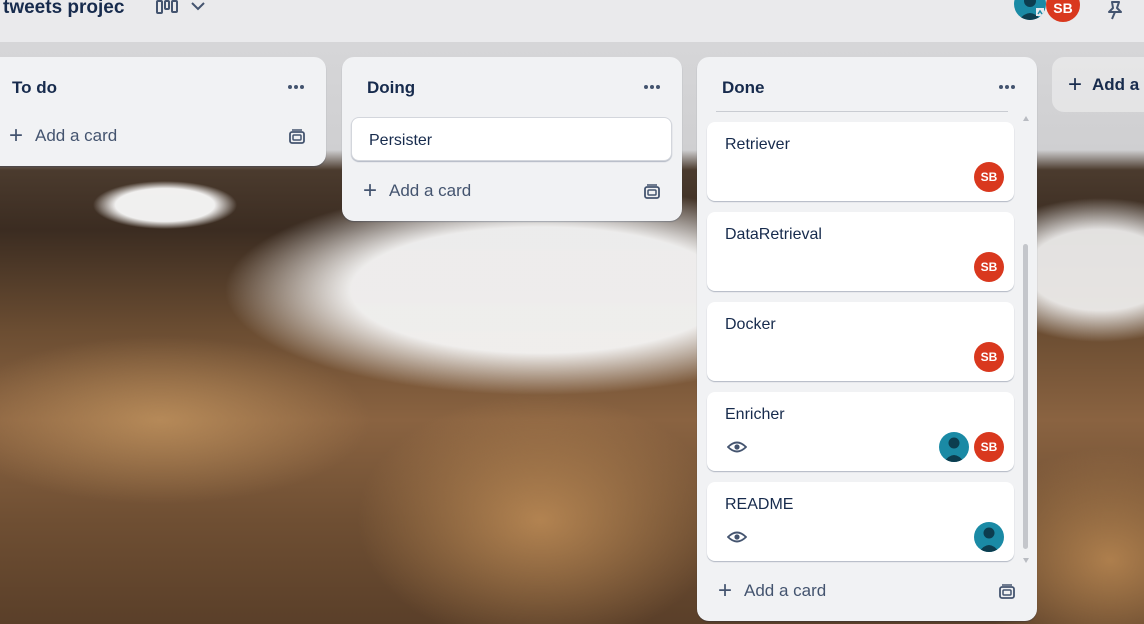  What do you see at coordinates (163, 111) in the screenshot?
I see `list-to-do: To do + Add a card` at bounding box center [163, 111].